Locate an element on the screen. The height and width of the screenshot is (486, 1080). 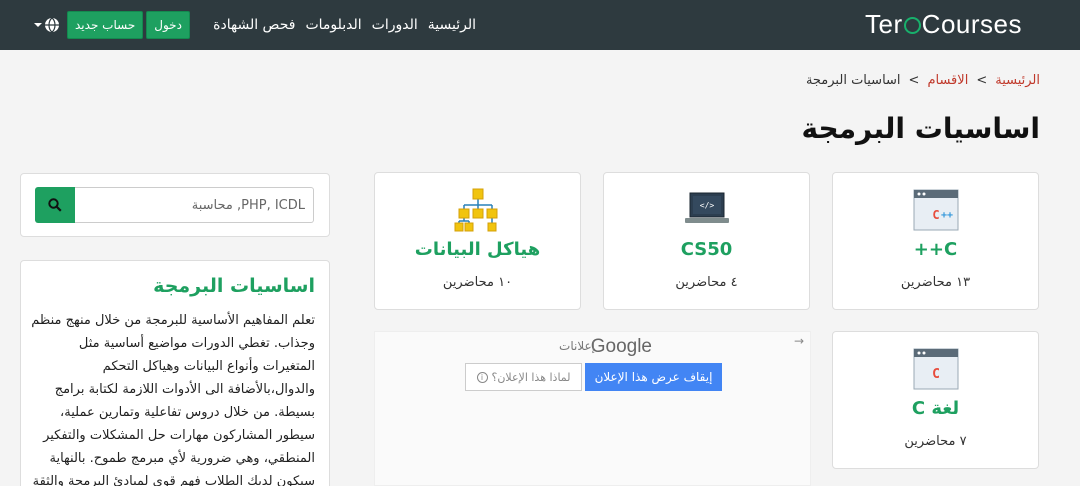
language-menu is located at coordinates (47, 25).